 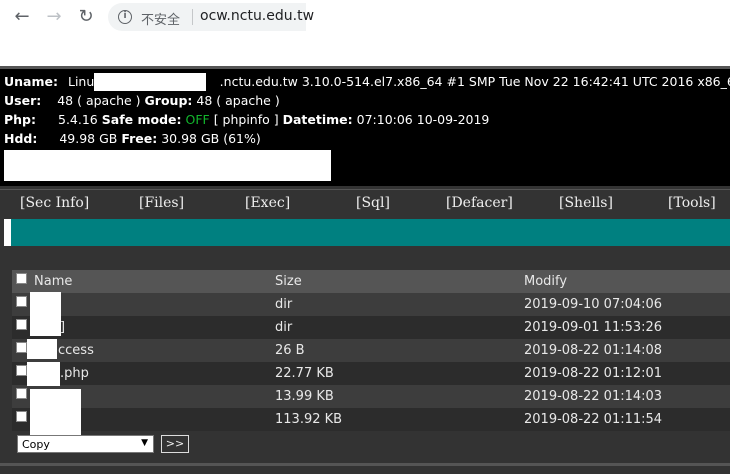 I want to click on select-all-checkbox, so click(x=21, y=278).